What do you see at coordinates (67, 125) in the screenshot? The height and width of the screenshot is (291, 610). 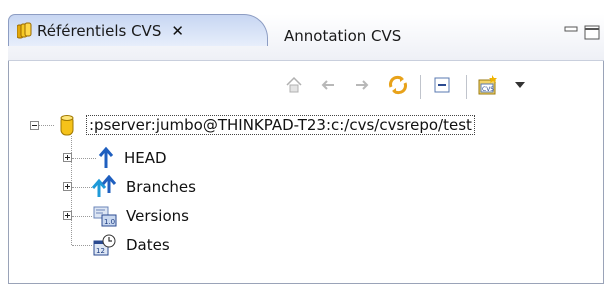 I see `repository-icon` at bounding box center [67, 125].